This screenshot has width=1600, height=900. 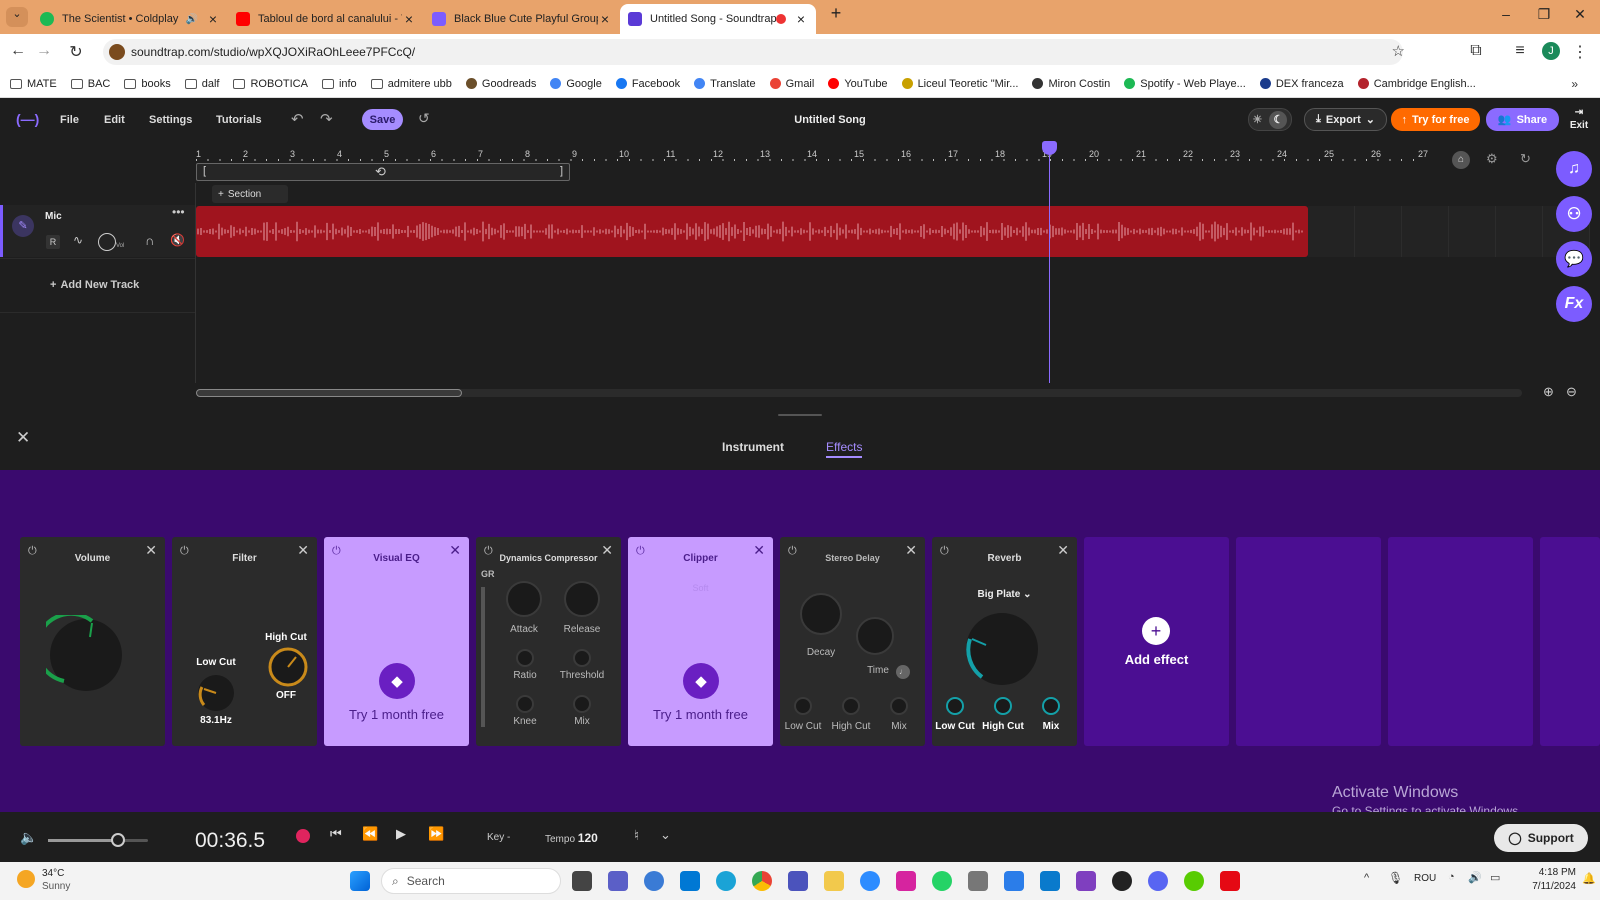 I want to click on media-player-icon, so click(x=1122, y=881).